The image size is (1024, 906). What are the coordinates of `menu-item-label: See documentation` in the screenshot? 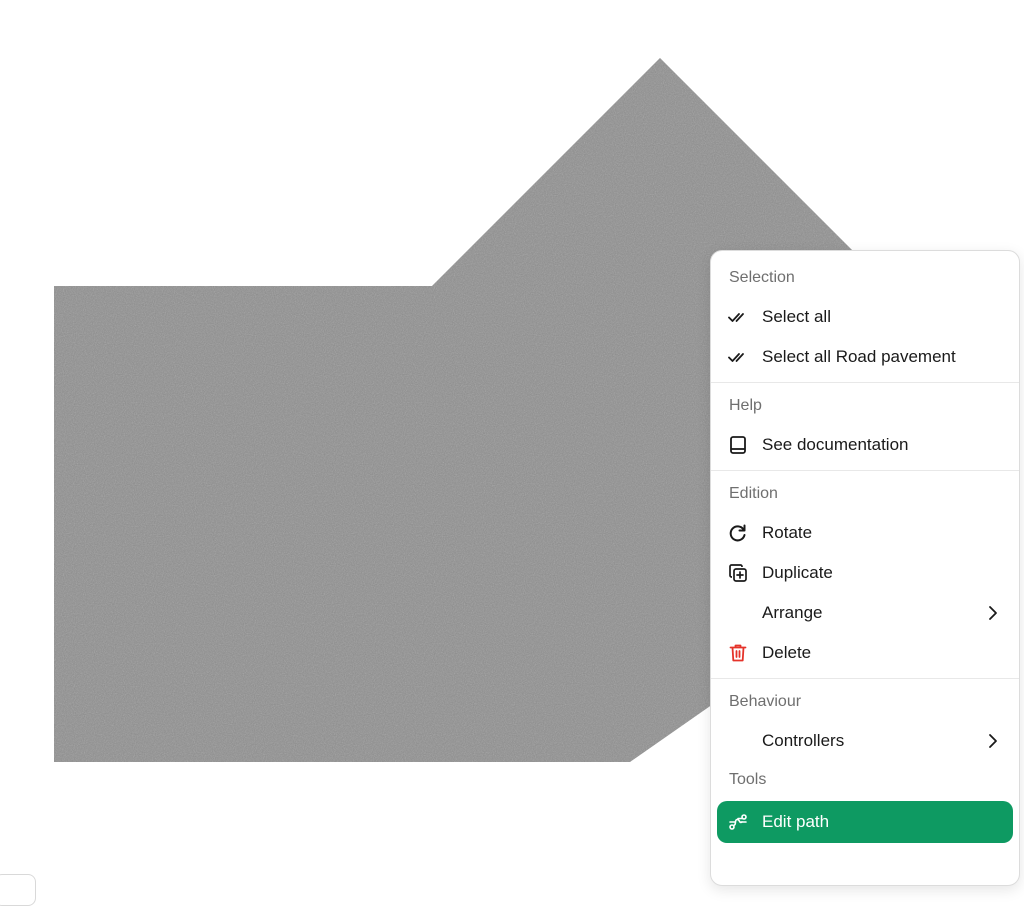 It's located at (835, 444).